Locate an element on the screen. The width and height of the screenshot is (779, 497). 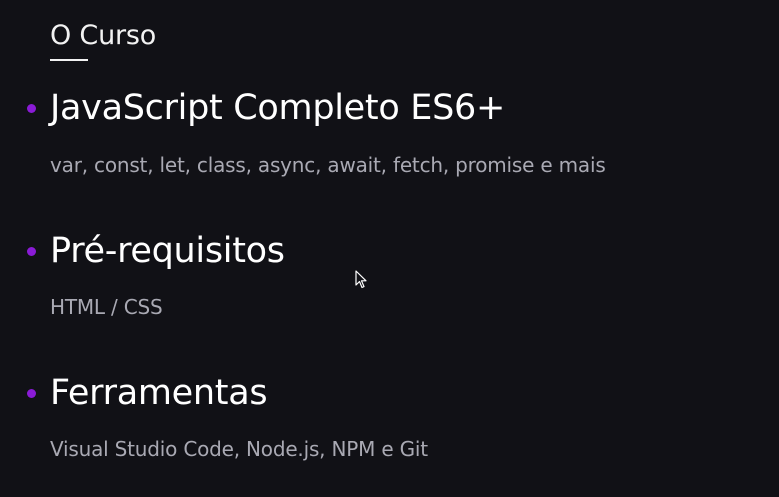
item-title: Pré-requisitos is located at coordinates (167, 251).